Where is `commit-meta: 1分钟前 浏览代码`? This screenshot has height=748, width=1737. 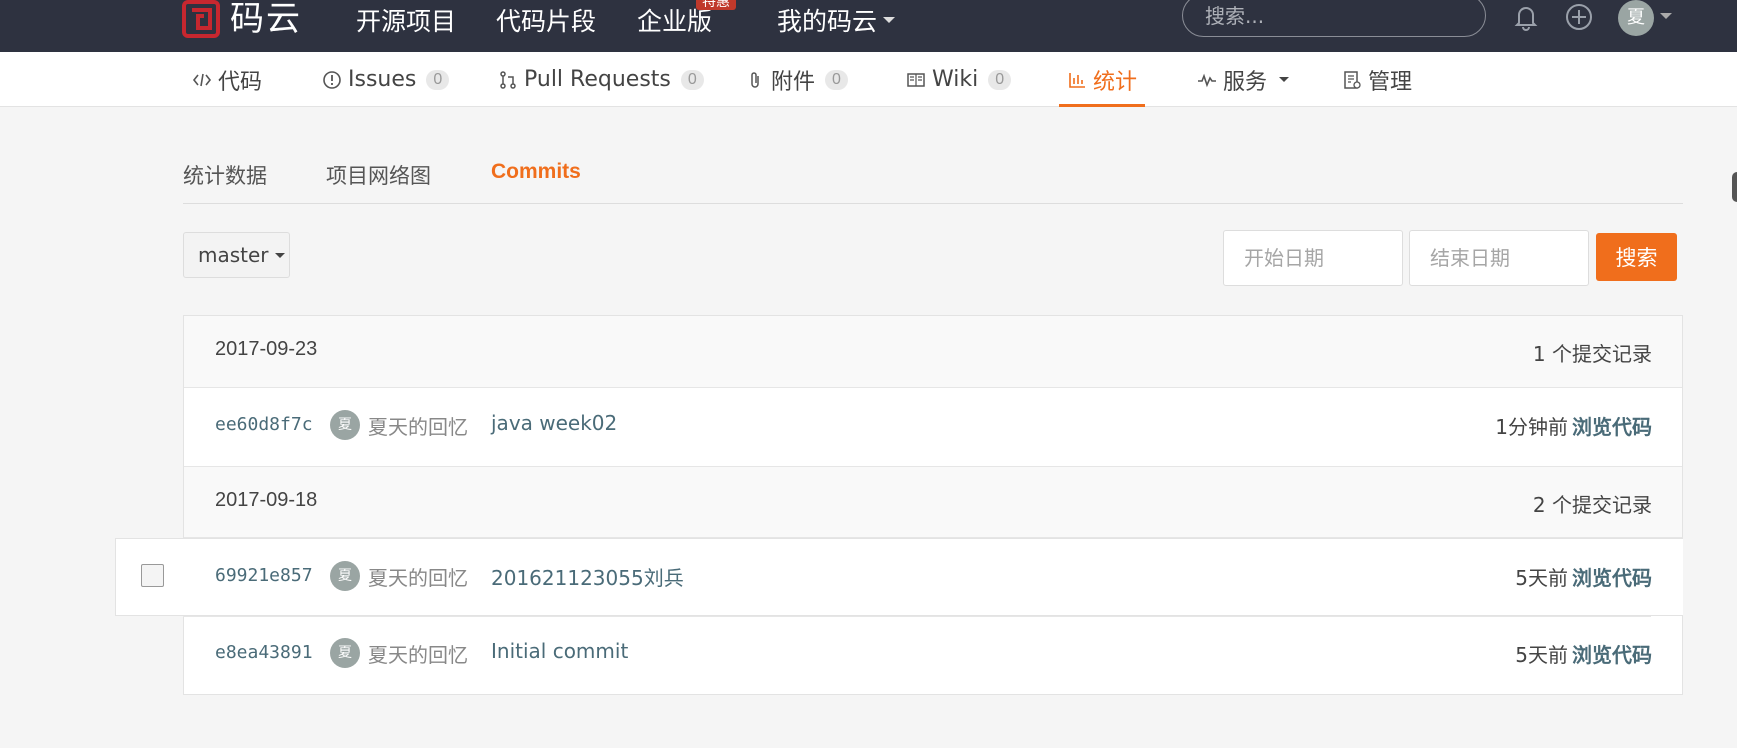 commit-meta: 1分钟前 浏览代码 is located at coordinates (1573, 425).